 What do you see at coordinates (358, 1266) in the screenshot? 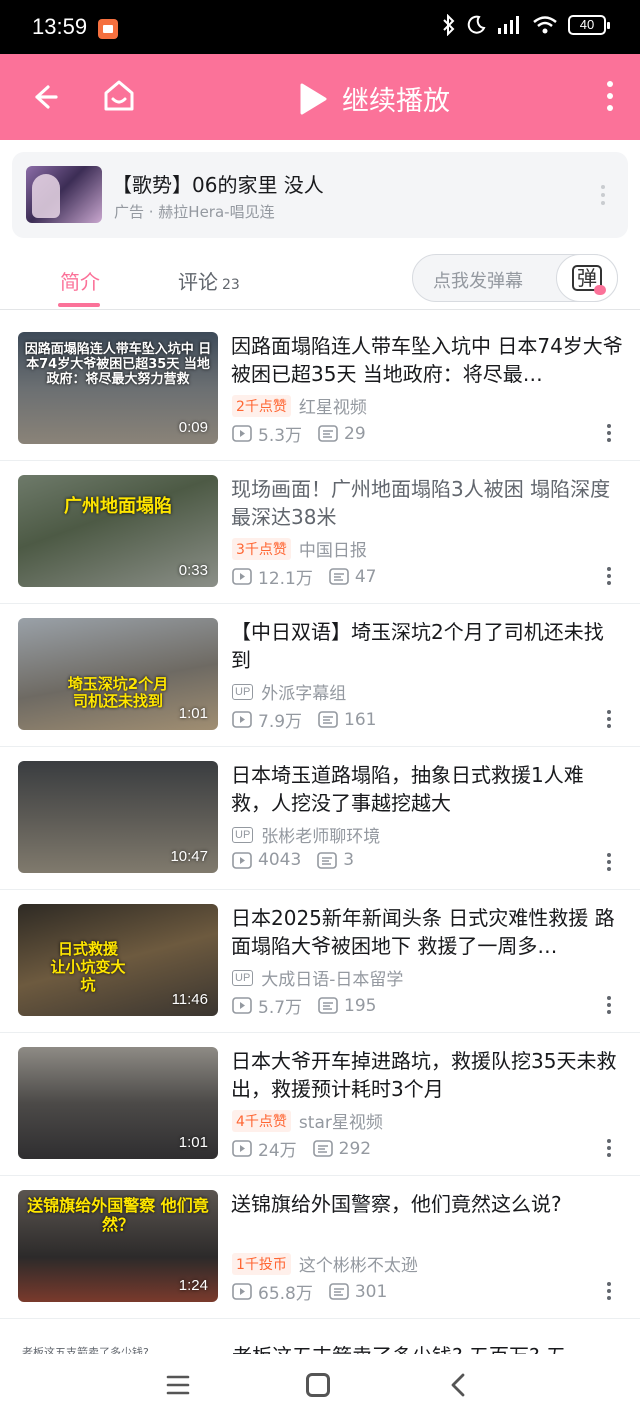
I see `video-author: 这个彬彬不太逊` at bounding box center [358, 1266].